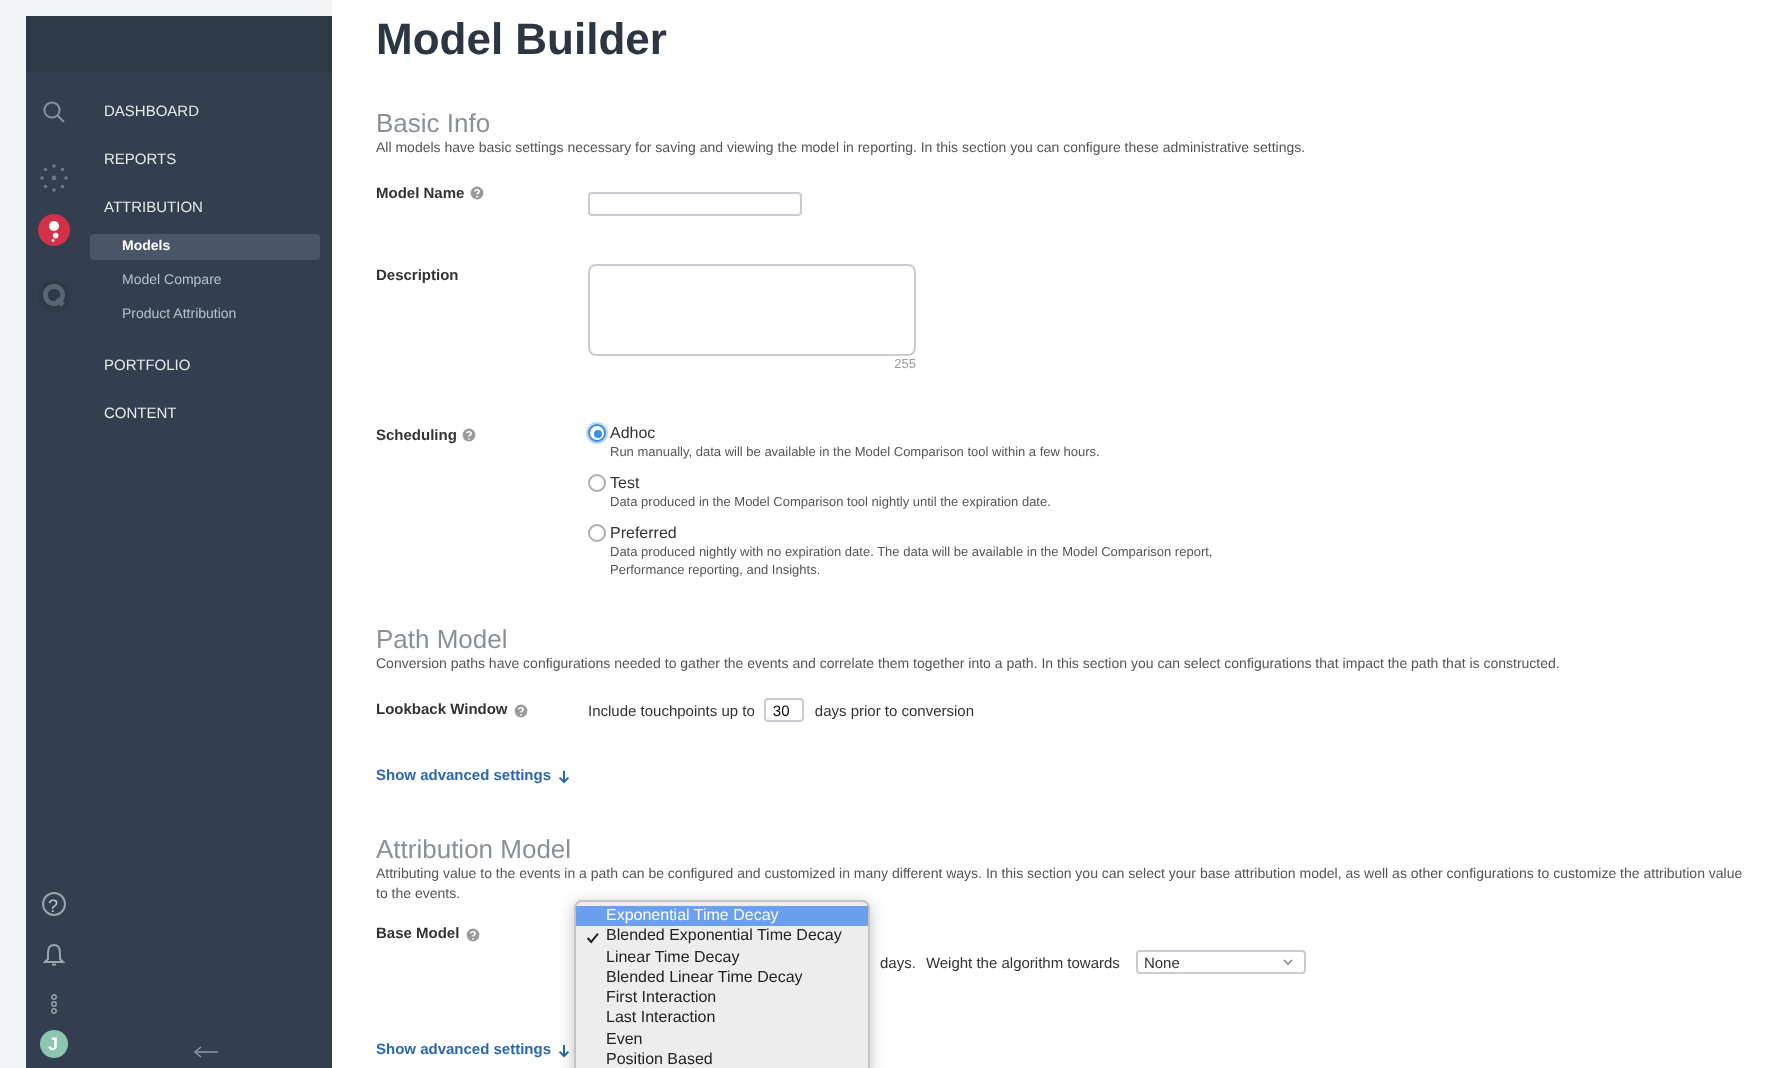 The height and width of the screenshot is (1068, 1784). Describe the element at coordinates (722, 937) in the screenshot. I see `dropdown-option: Blended Exponential Time Decay` at that location.